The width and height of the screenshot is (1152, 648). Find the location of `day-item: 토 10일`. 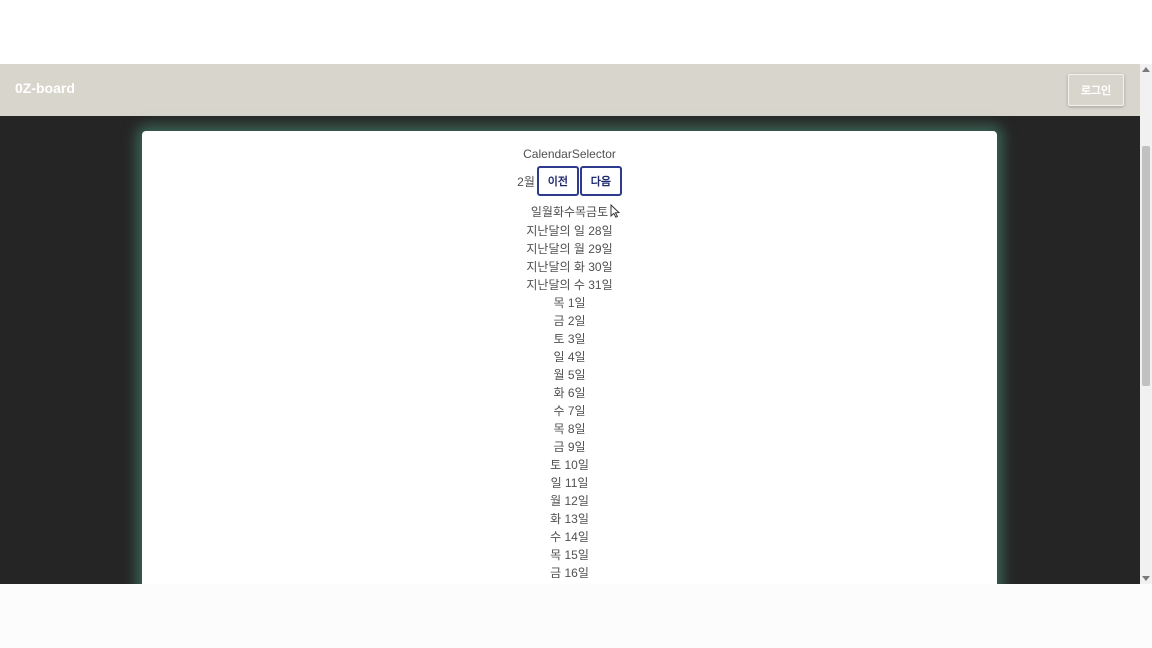

day-item: 토 10일 is located at coordinates (569, 465).